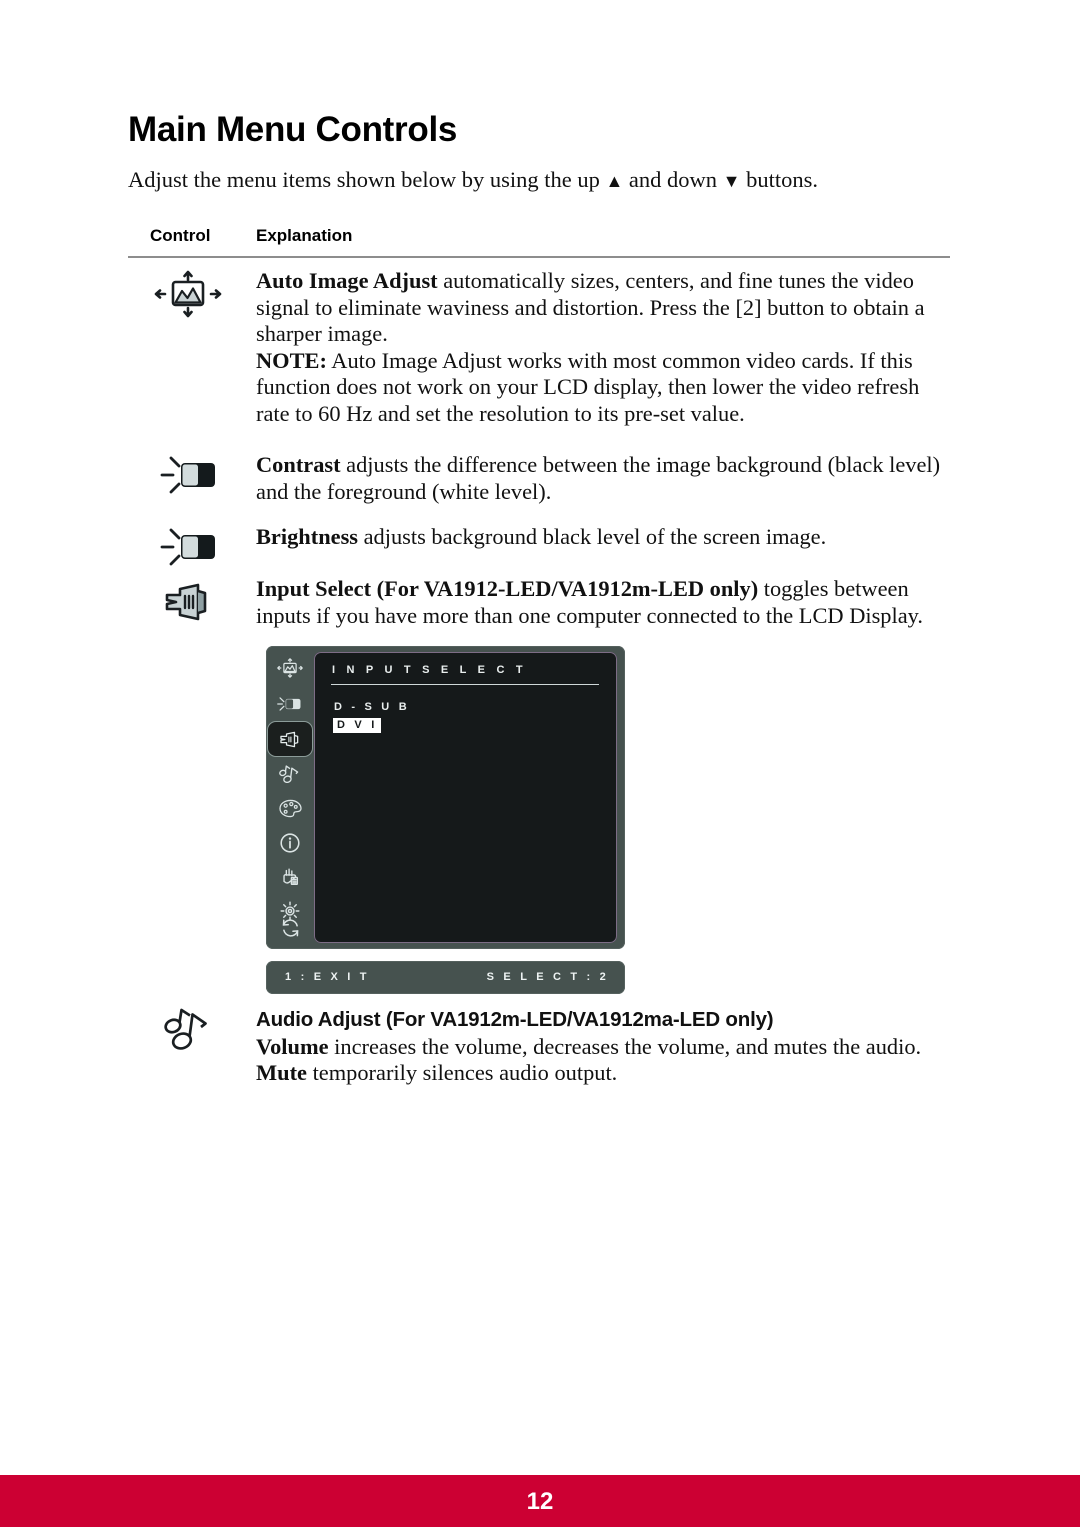 The image size is (1080, 1527). Describe the element at coordinates (465, 797) in the screenshot. I see `osd-content-screen: I N P U T S E L E C T D - S U B D V I` at that location.